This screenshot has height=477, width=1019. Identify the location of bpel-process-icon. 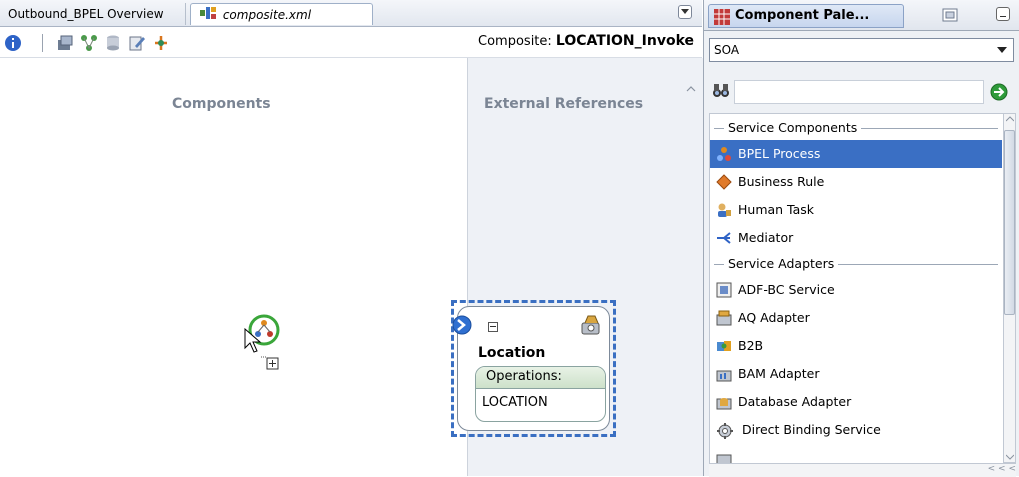
(724, 154).